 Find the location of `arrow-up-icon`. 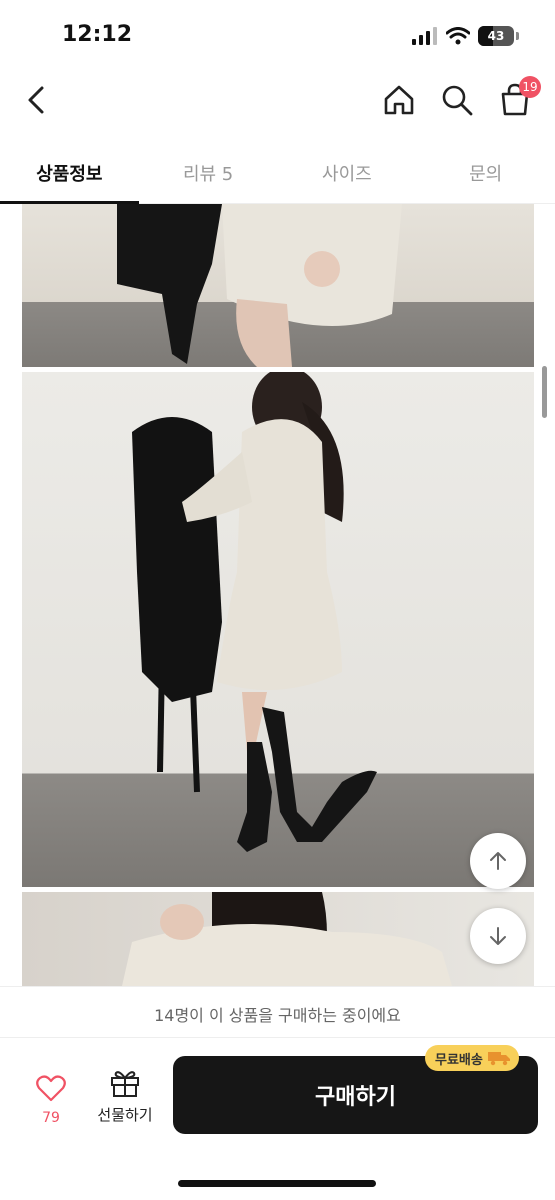

arrow-up-icon is located at coordinates (498, 861).